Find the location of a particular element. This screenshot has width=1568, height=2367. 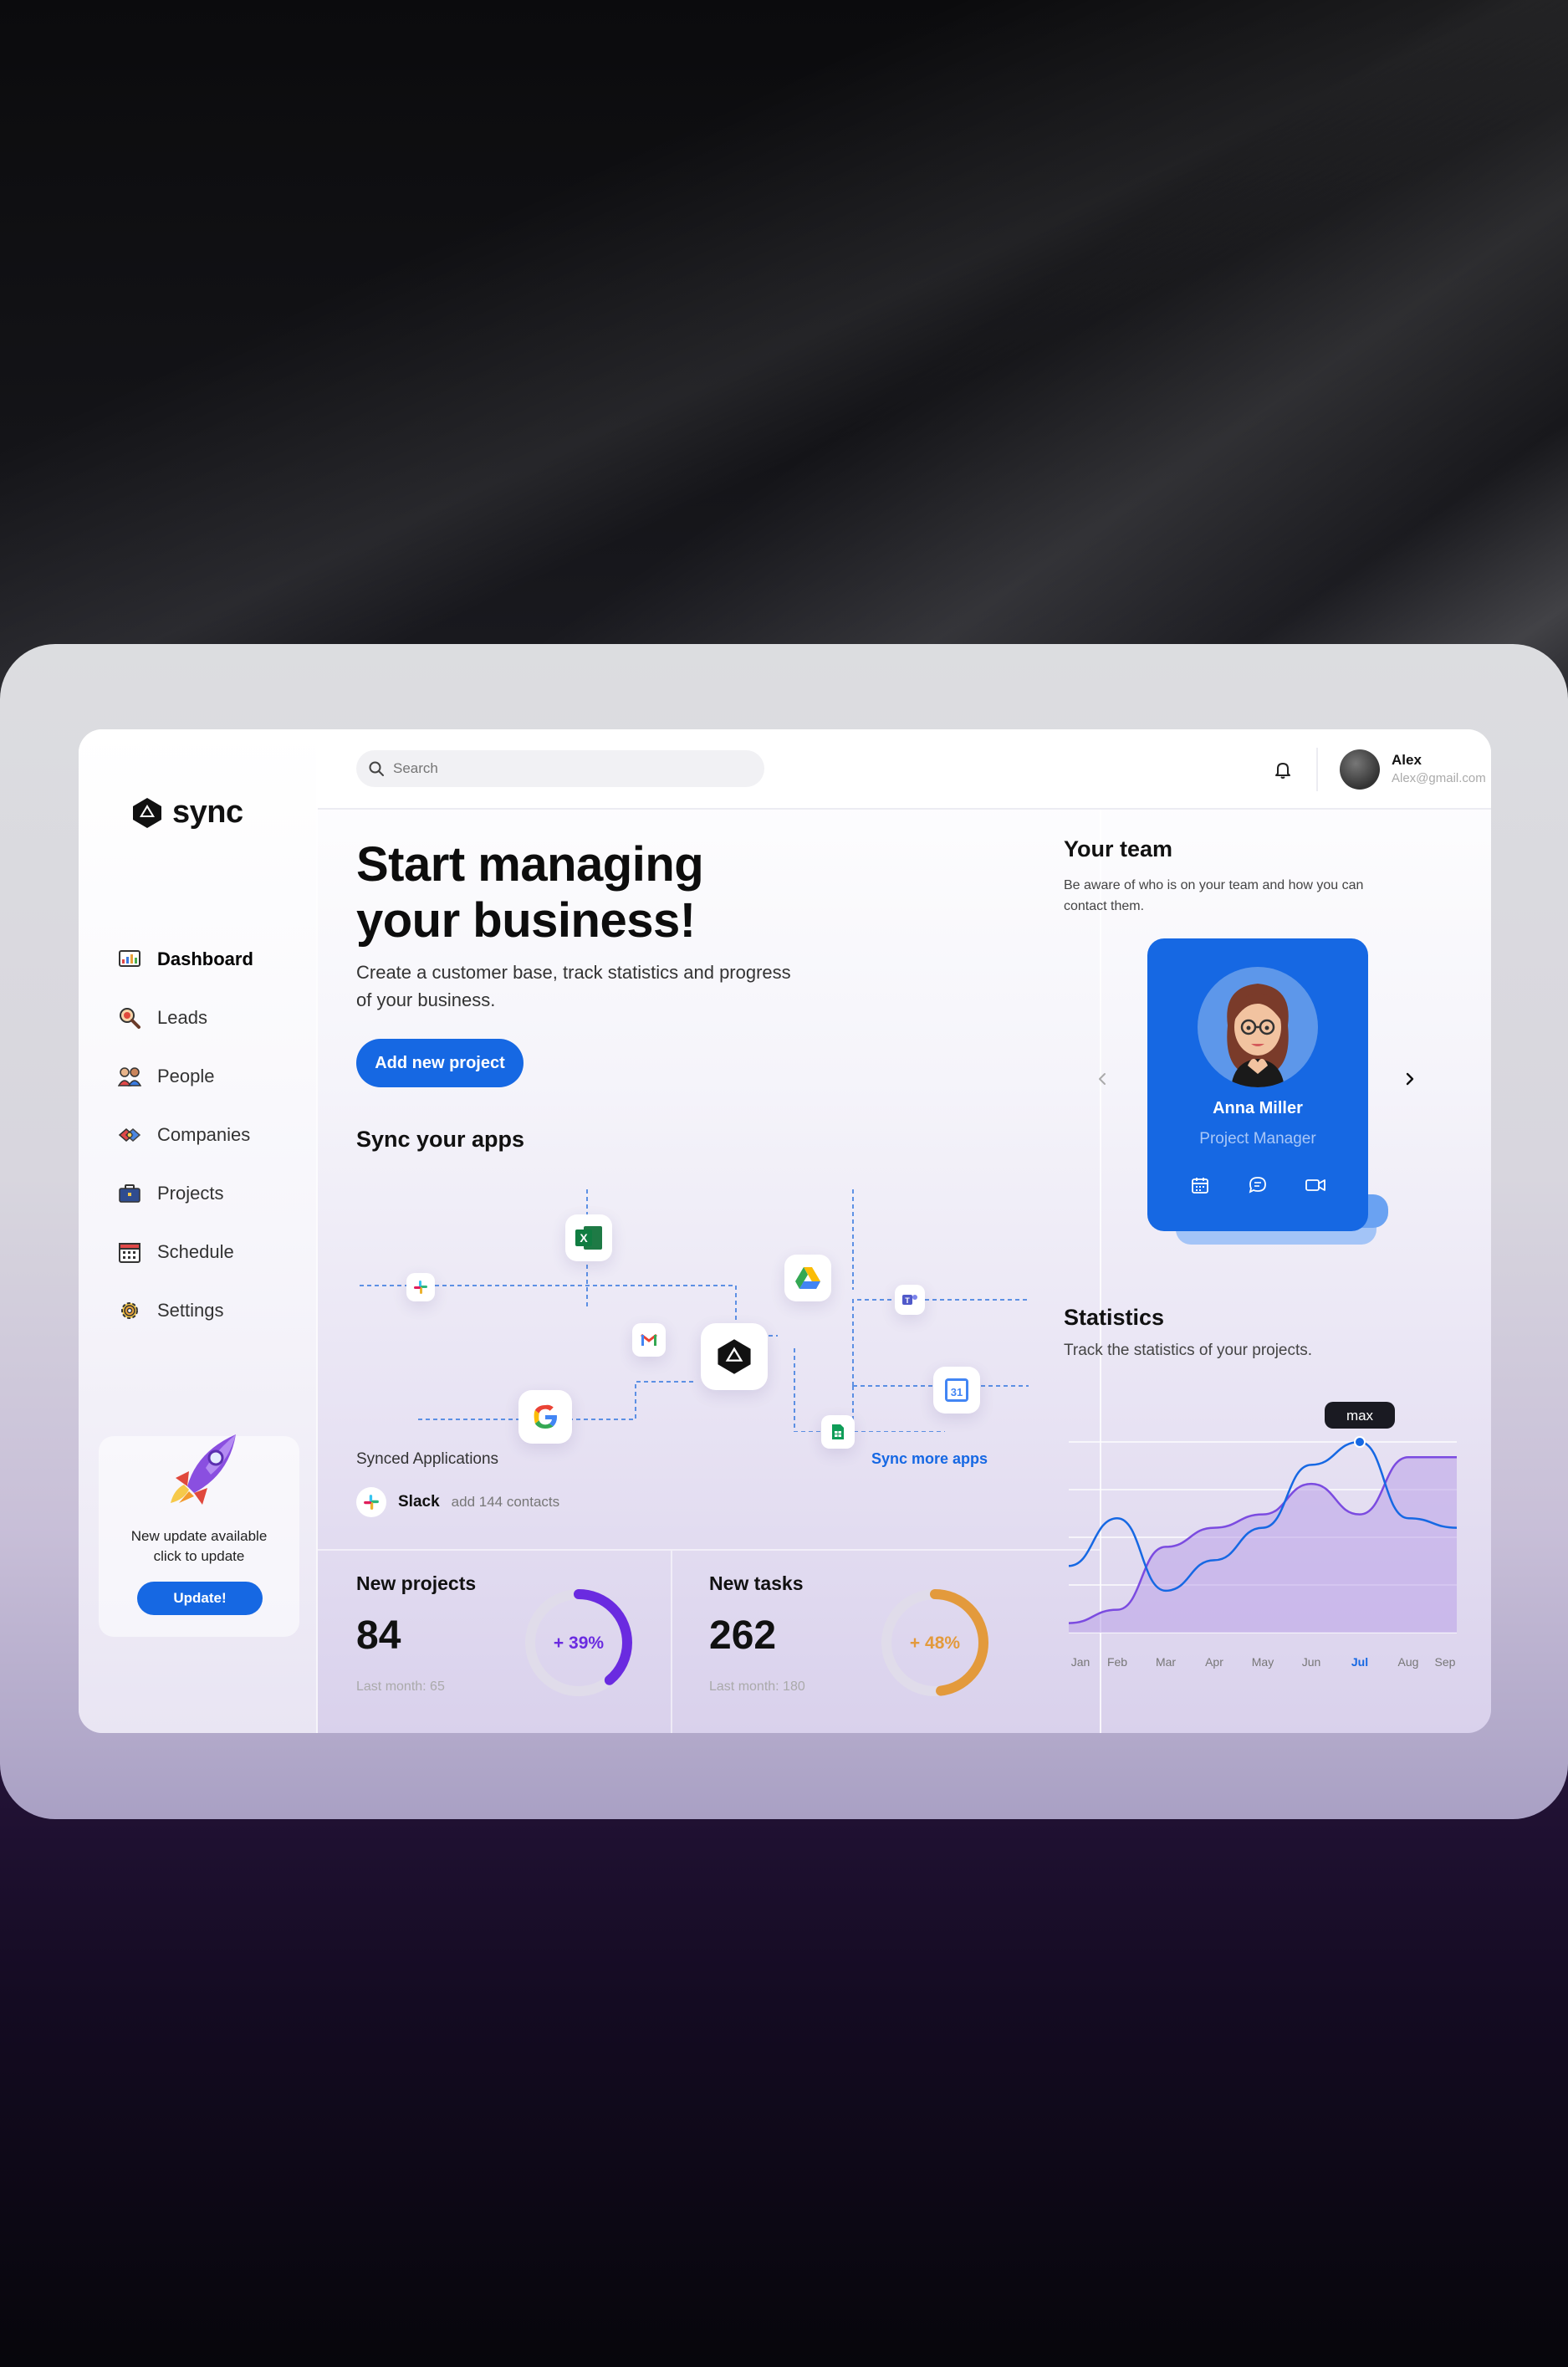

companies-icon is located at coordinates (129, 1135).